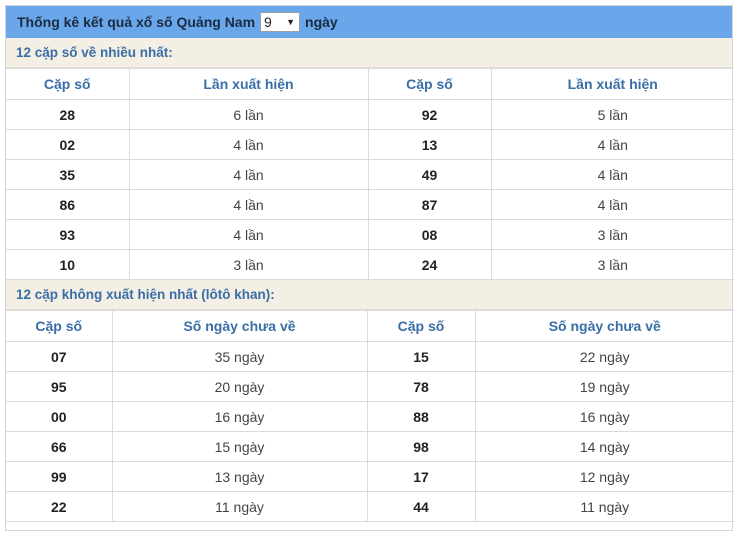 The height and width of the screenshot is (536, 738). What do you see at coordinates (248, 114) in the screenshot?
I see `frequency-cell: 6 lần` at bounding box center [248, 114].